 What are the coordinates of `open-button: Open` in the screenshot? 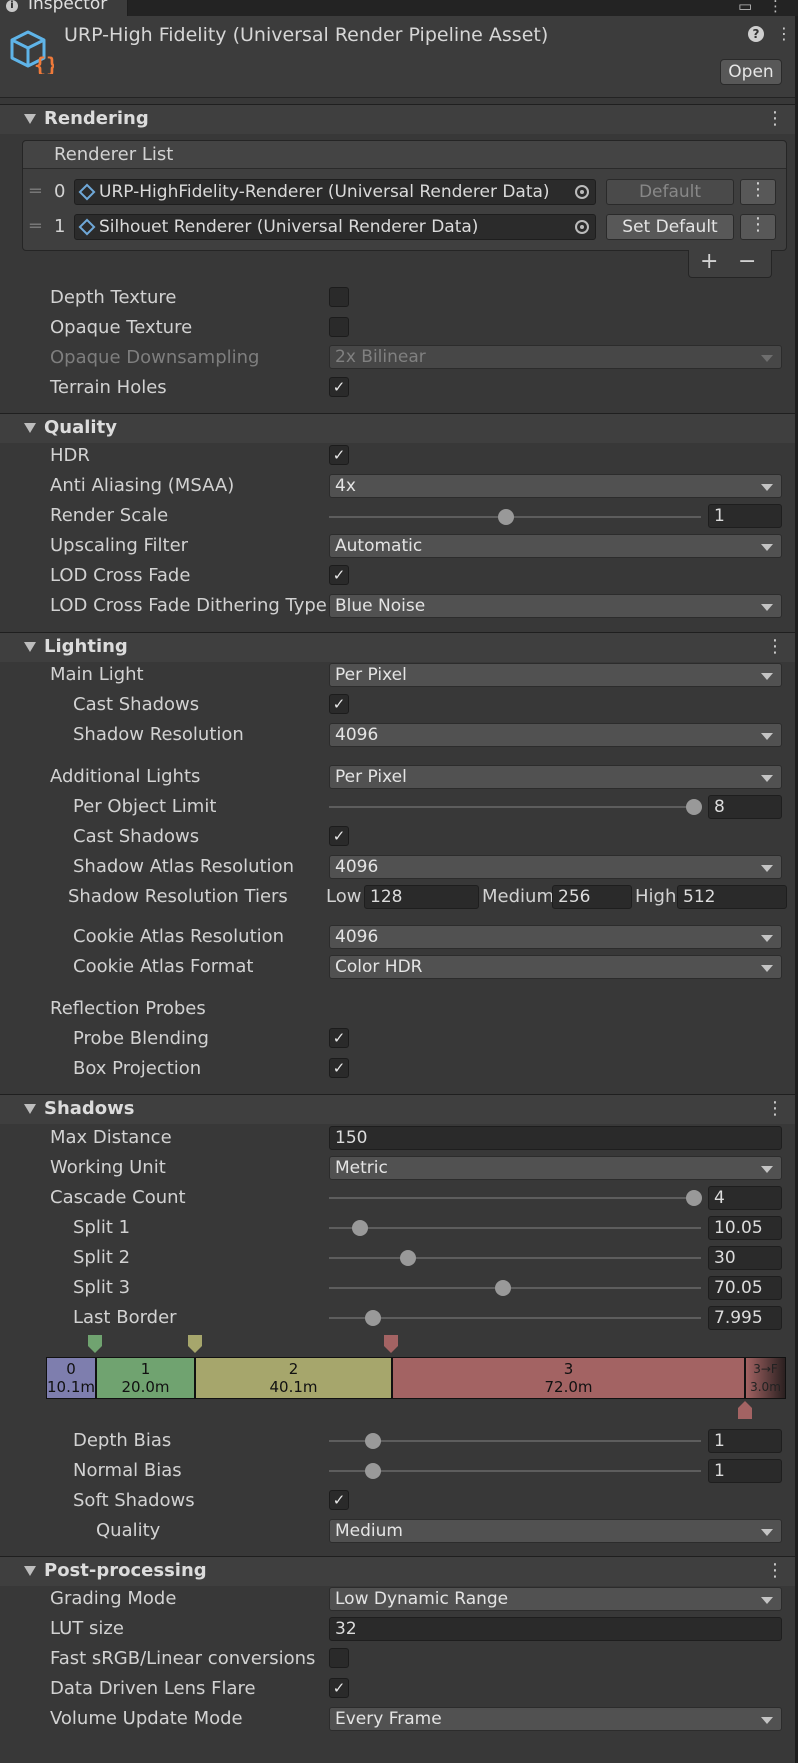 It's located at (751, 72).